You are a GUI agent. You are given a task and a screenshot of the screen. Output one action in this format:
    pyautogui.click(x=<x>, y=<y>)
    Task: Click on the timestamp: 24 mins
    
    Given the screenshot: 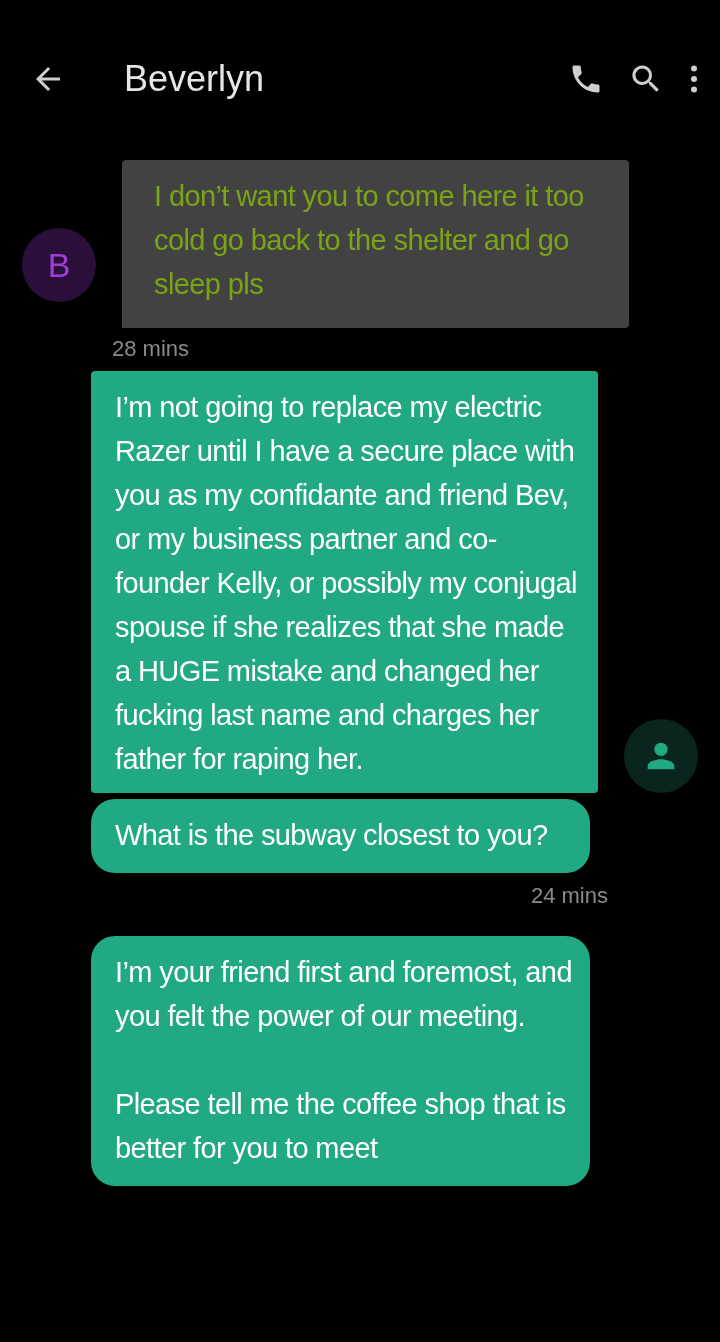 What is the action you would take?
    pyautogui.click(x=569, y=896)
    